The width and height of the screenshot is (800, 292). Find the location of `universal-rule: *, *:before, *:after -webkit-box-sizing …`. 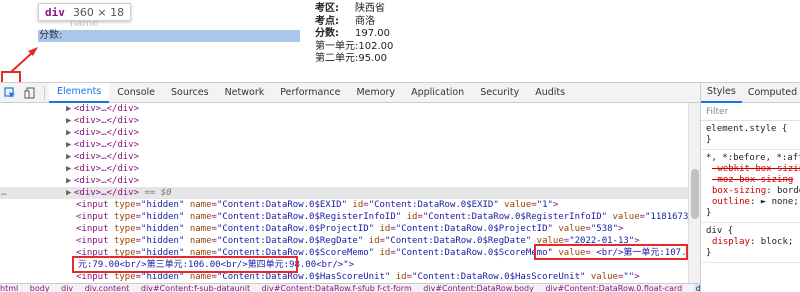

universal-rule: *, *:before, *:after -webkit-box-sizing … is located at coordinates (750, 186).